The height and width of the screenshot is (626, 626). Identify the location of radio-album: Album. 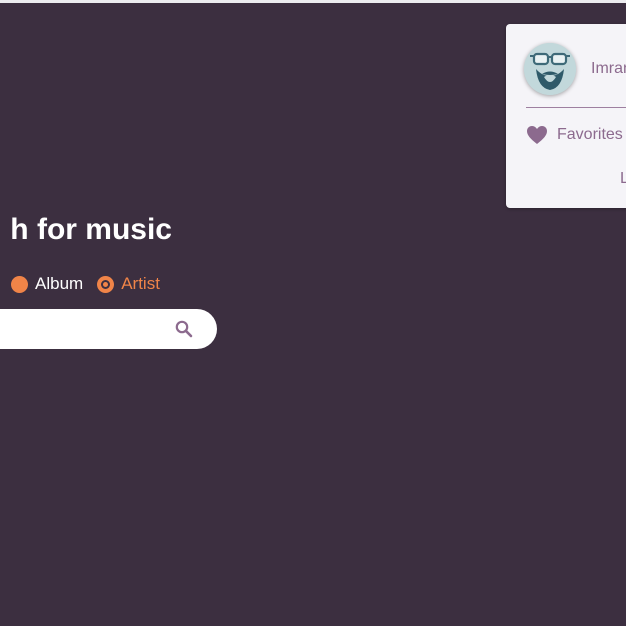
(47, 284).